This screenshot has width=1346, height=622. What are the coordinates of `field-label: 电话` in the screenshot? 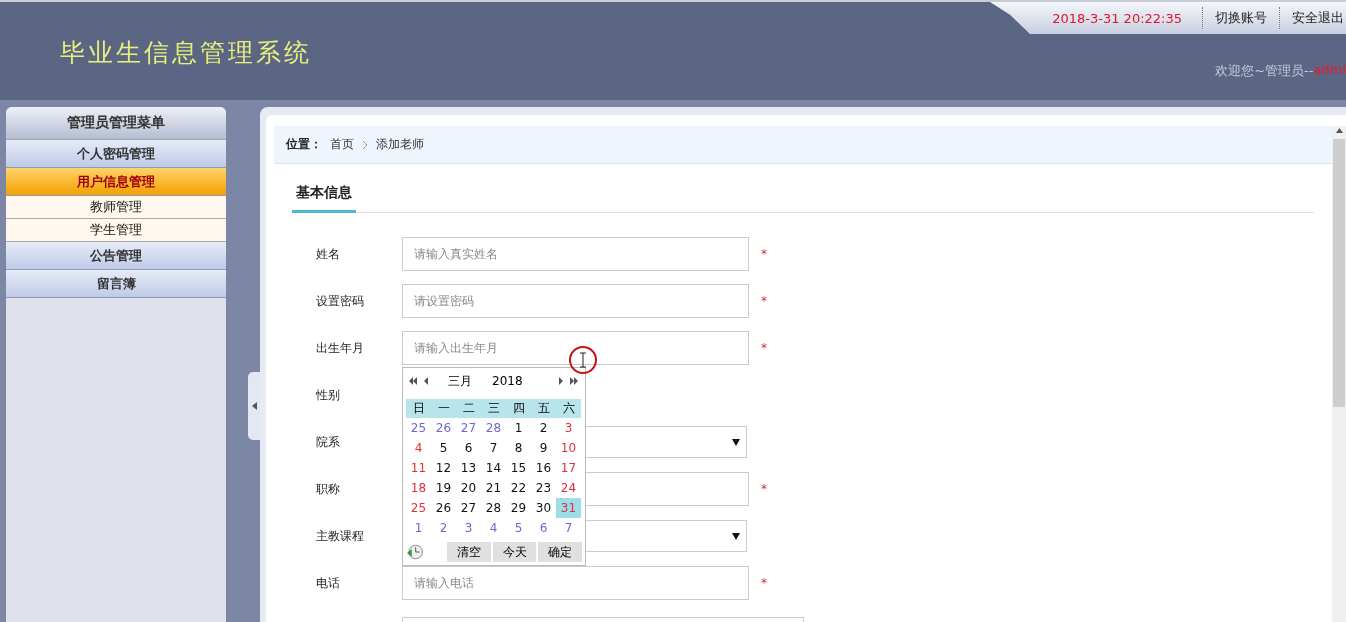 It's located at (328, 583).